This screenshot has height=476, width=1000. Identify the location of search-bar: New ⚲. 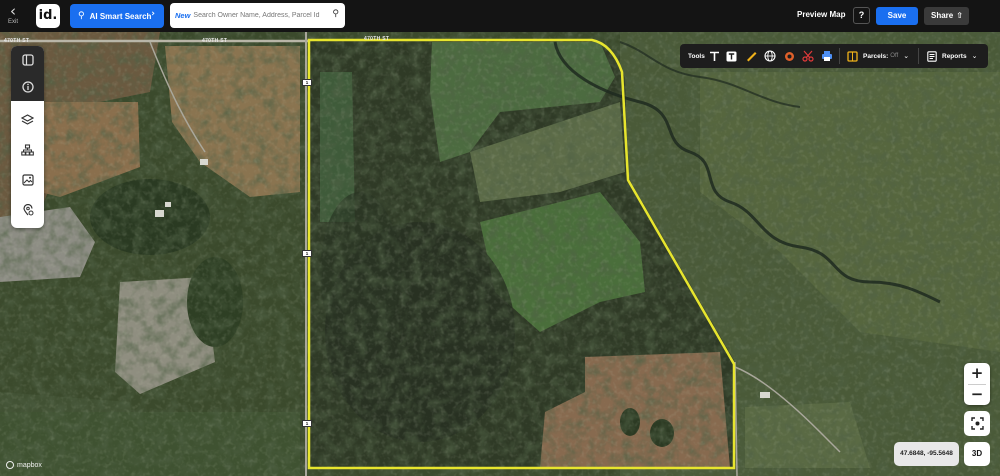
(257, 15).